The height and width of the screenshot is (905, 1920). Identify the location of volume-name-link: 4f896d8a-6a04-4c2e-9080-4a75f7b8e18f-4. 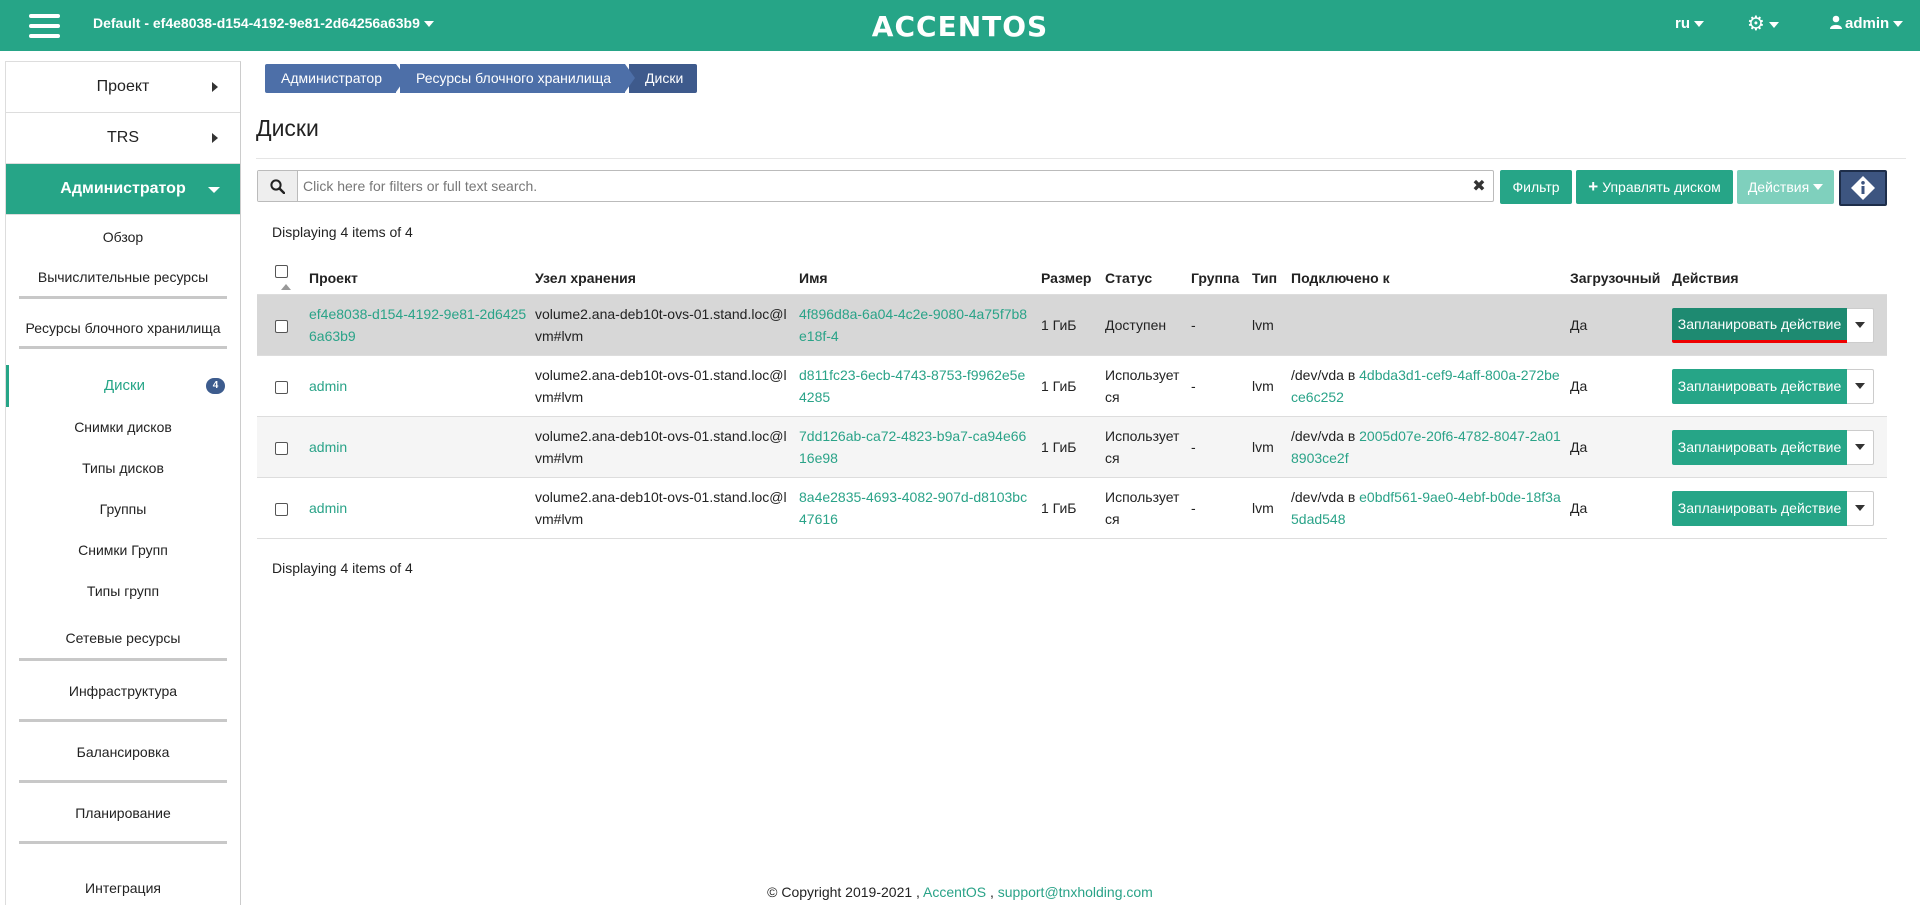
(913, 325).